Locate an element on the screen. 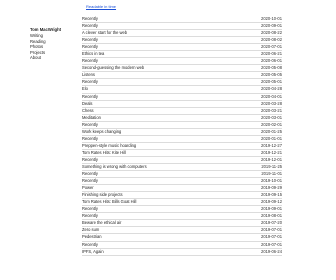 The width and height of the screenshot is (336, 280). post-date: 2019-11-25 is located at coordinates (271, 166).